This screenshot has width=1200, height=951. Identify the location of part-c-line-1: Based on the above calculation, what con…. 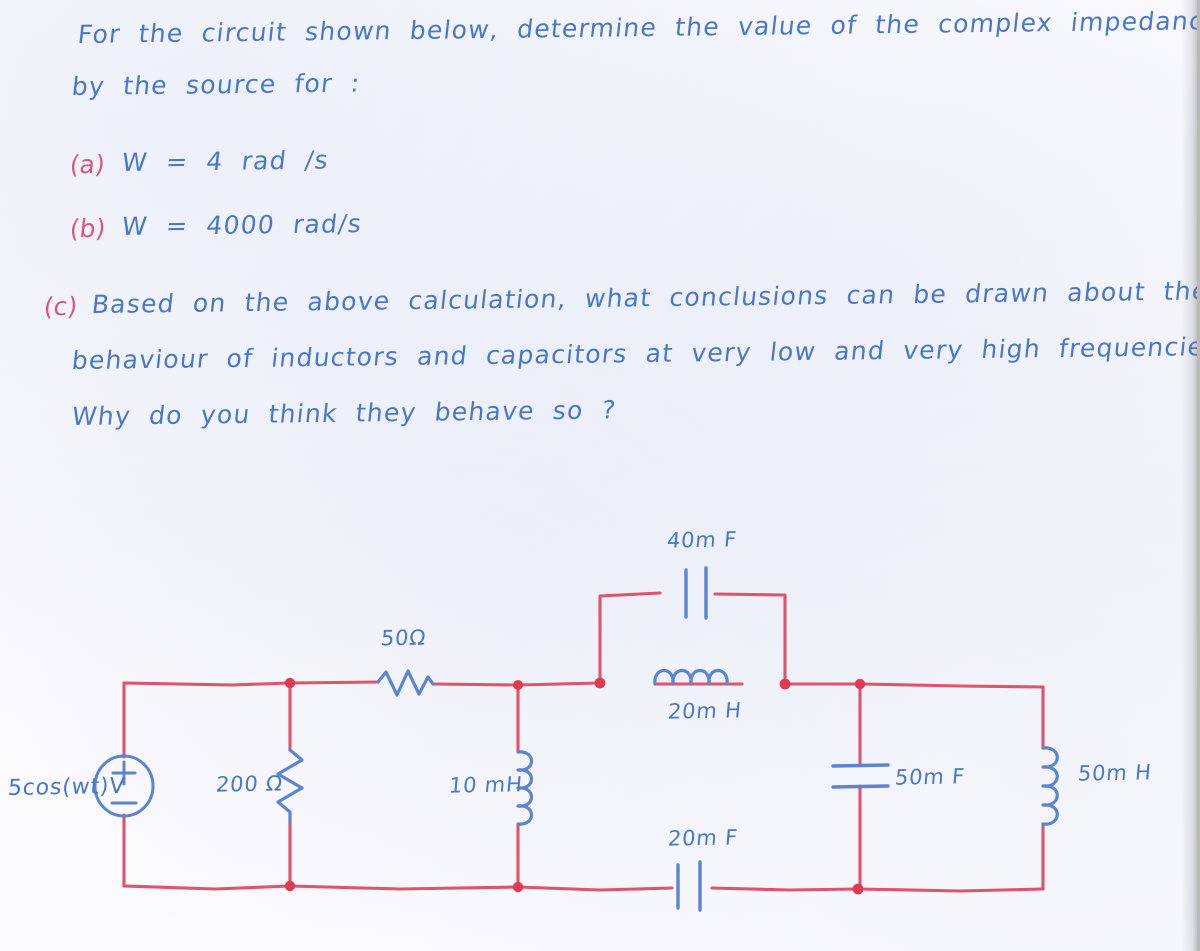
(645, 297).